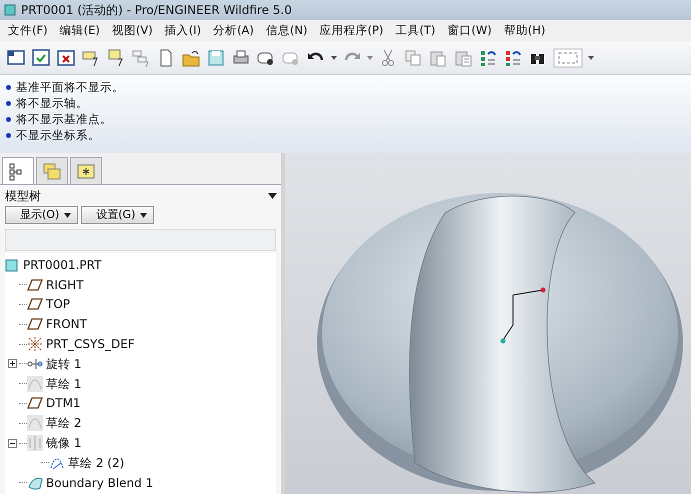 The width and height of the screenshot is (691, 494). I want to click on message-text: 将不显示基准点。, so click(64, 119).